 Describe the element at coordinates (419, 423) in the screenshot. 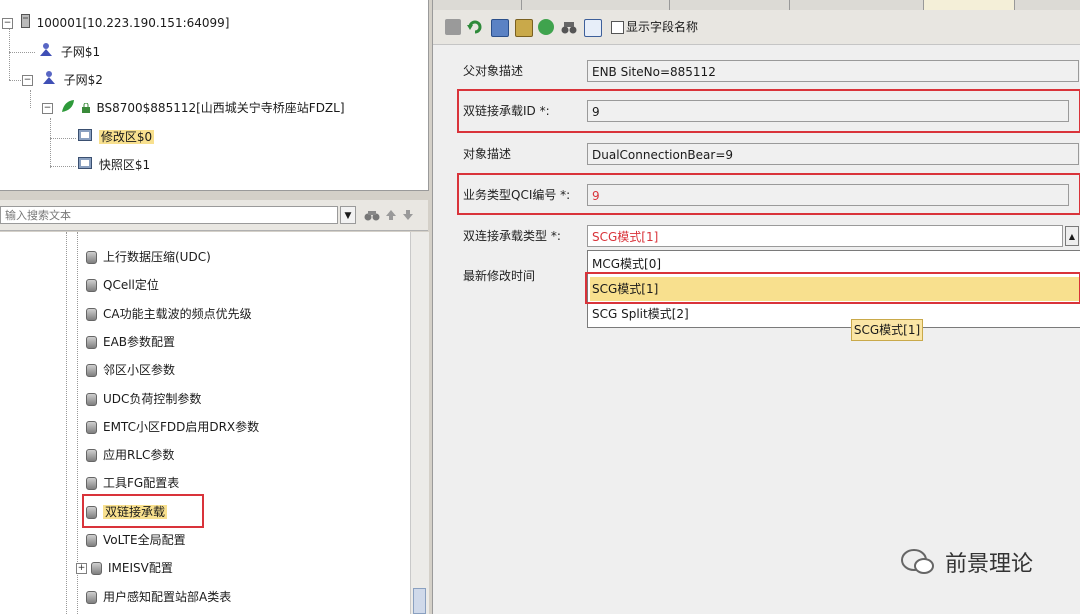

I see `tree-scrollbar` at that location.